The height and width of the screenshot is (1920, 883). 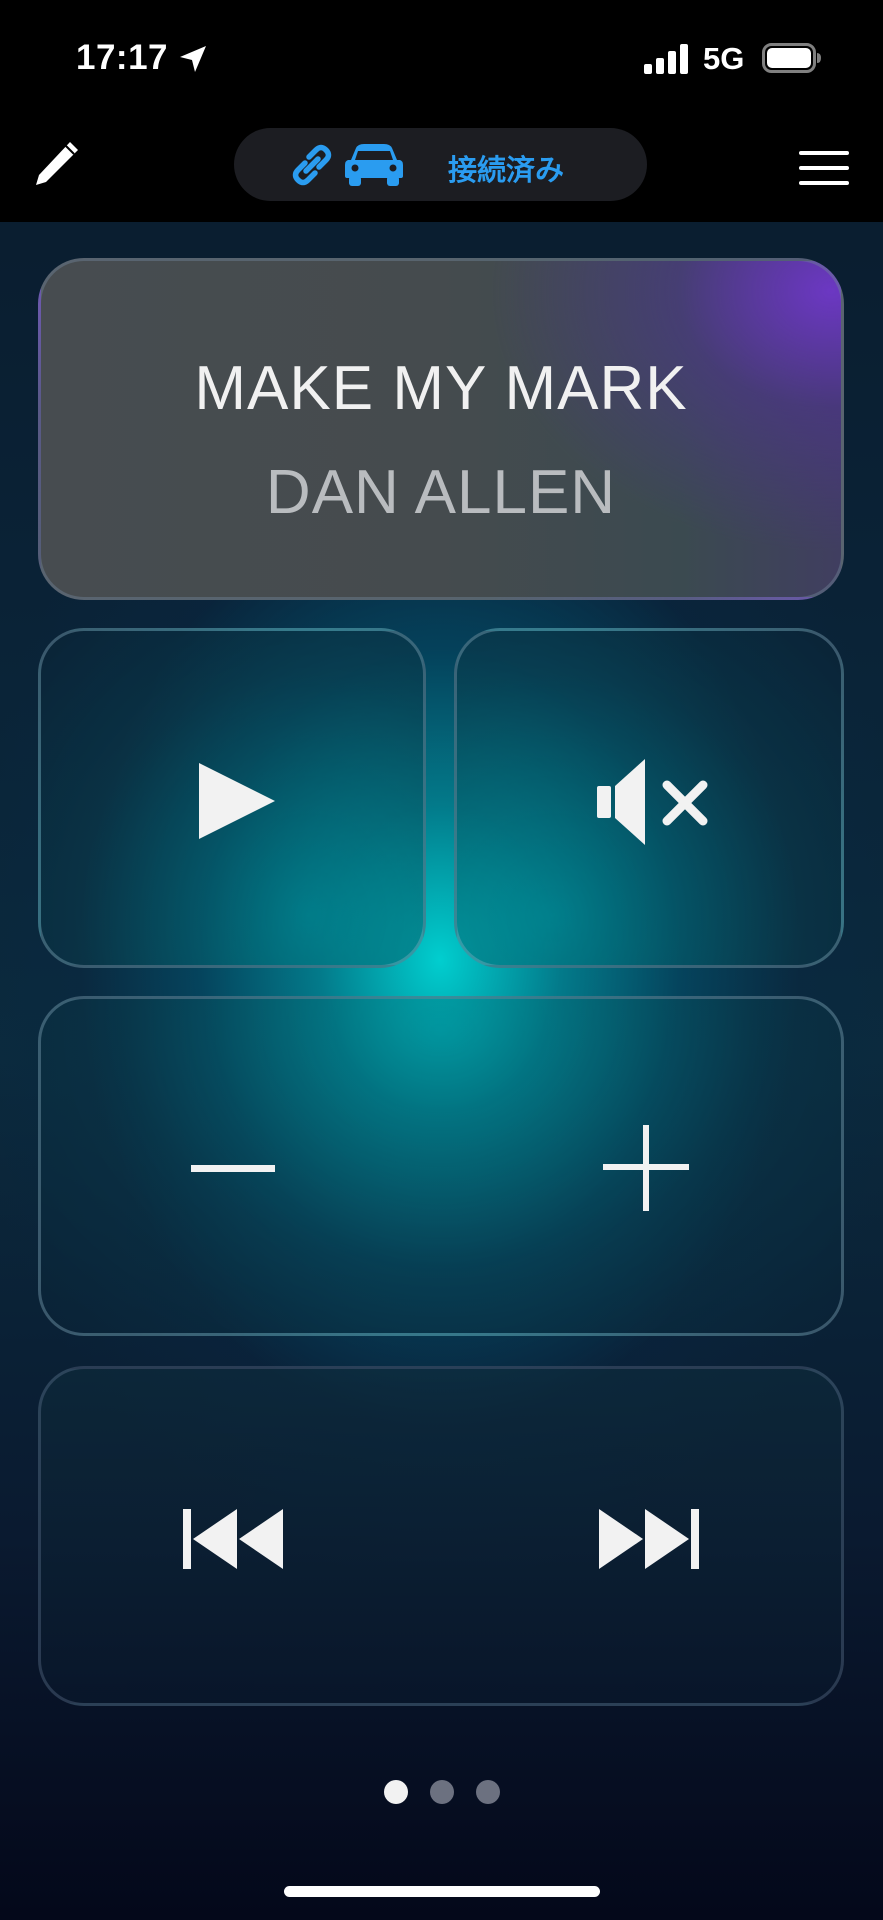 I want to click on skip-next-icon, so click(x=648, y=1539).